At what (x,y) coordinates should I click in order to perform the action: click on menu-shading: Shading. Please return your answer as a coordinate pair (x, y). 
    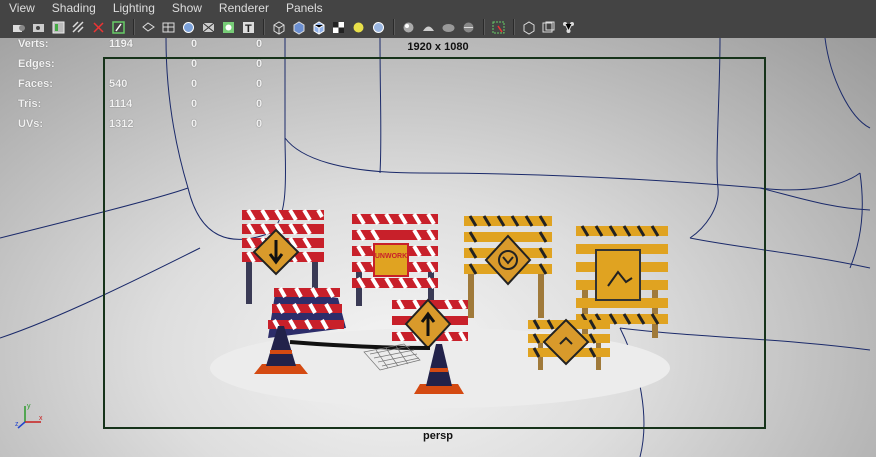
    Looking at the image, I should click on (73, 8).